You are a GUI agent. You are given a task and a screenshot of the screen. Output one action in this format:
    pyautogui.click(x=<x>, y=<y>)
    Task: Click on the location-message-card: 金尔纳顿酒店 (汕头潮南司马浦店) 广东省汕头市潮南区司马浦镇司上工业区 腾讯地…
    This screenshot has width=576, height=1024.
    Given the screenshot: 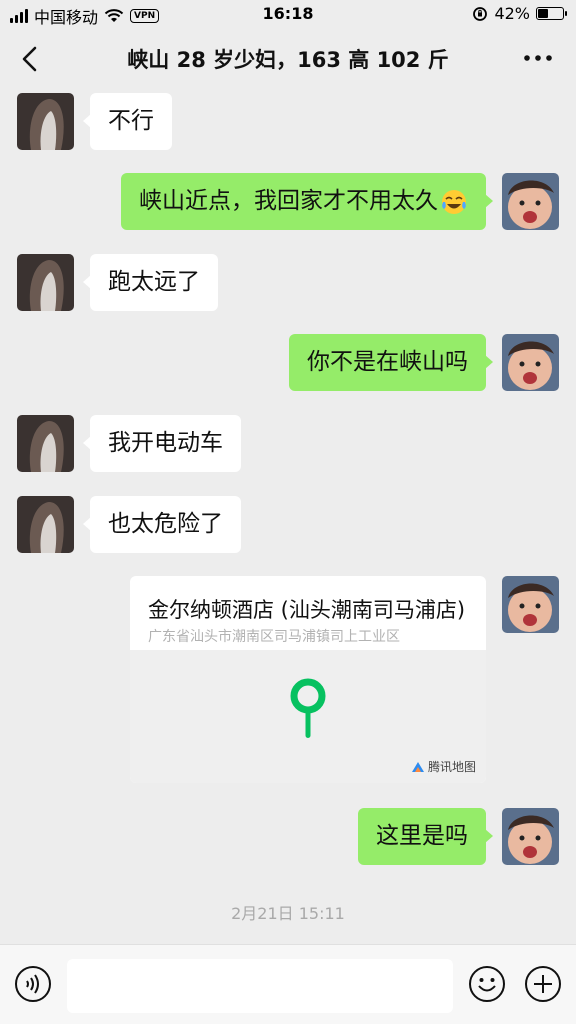 What is the action you would take?
    pyautogui.click(x=308, y=679)
    